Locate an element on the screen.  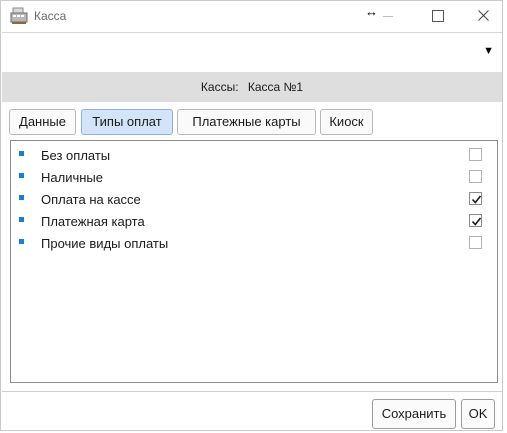
ok-button: OK is located at coordinates (478, 414).